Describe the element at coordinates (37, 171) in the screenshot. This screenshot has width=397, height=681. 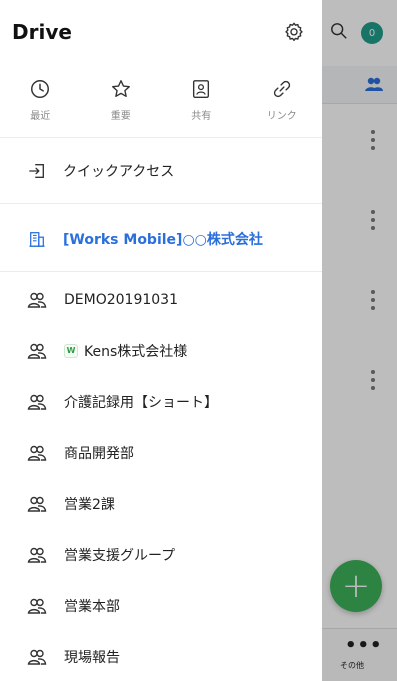
I see `quick-access-icon` at that location.